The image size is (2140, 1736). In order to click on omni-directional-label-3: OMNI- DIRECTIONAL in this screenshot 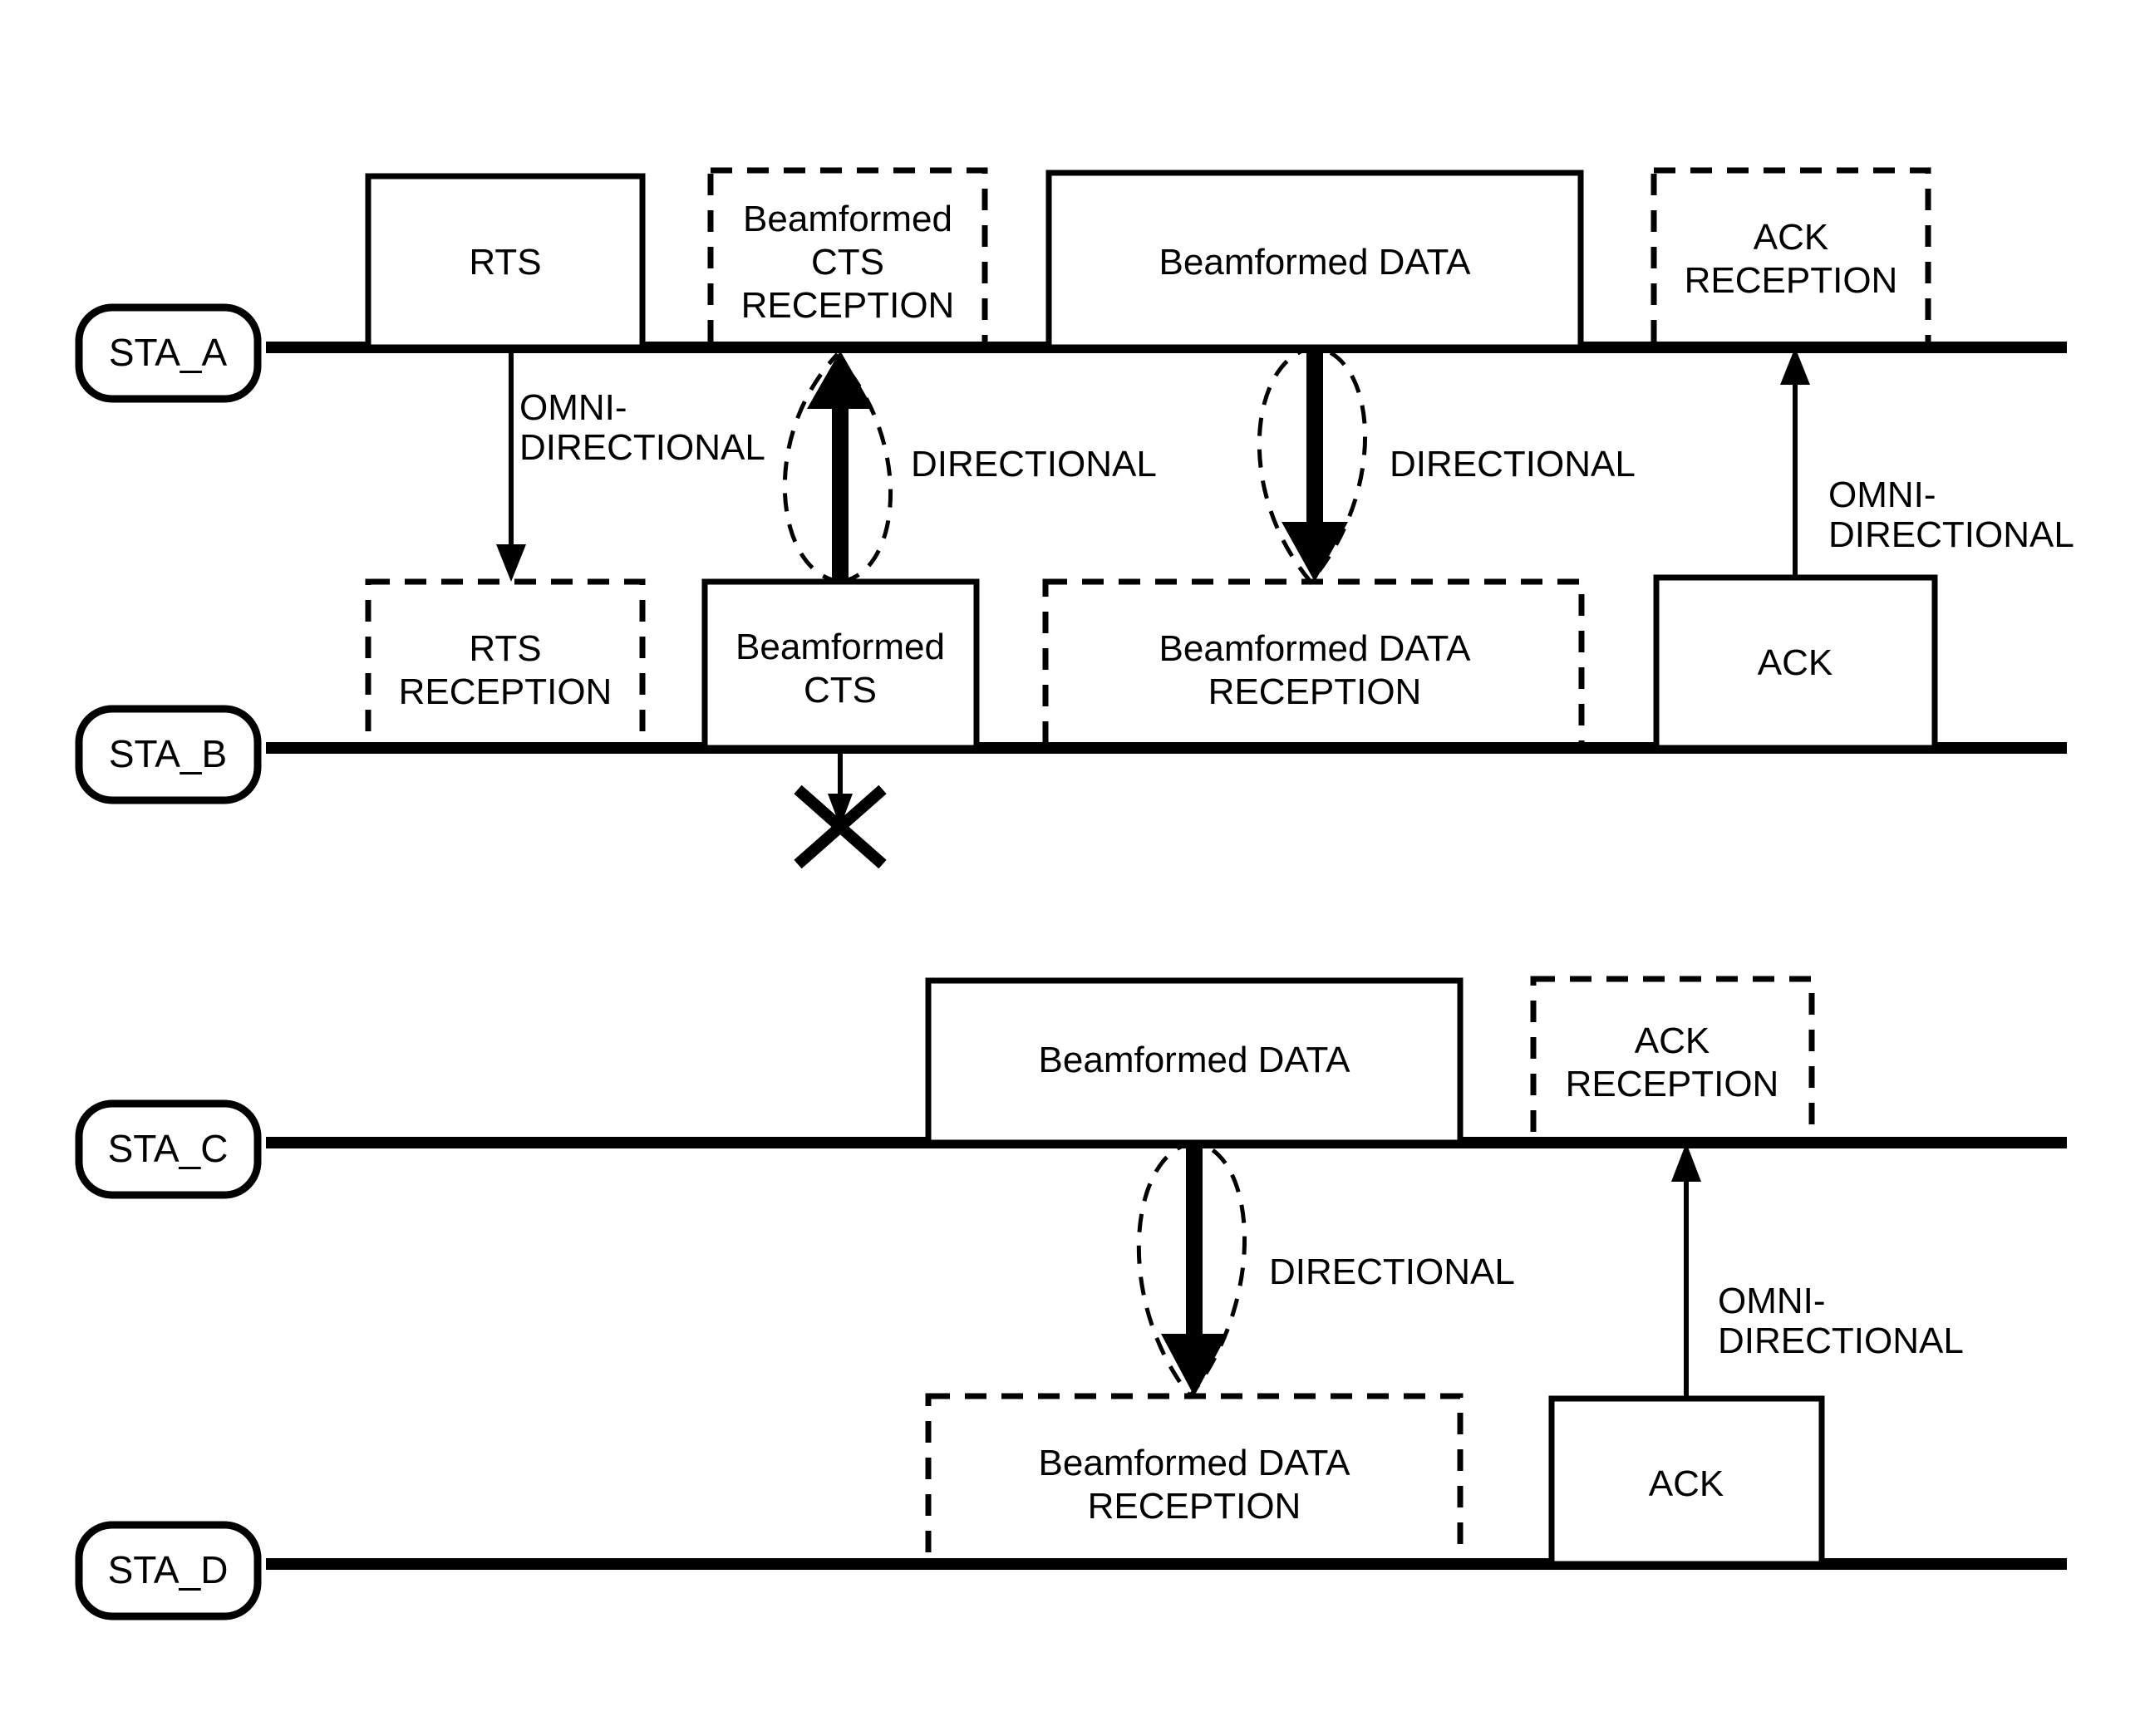, I will do `click(1841, 1321)`.